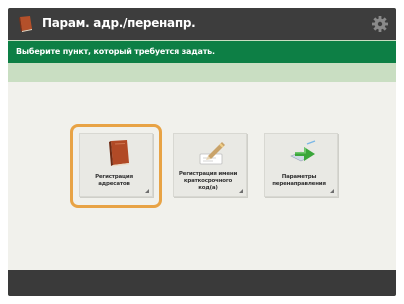 The image size is (404, 304). What do you see at coordinates (301, 165) in the screenshot?
I see `tile-forwarding-settings: Параметры перенаправления` at bounding box center [301, 165].